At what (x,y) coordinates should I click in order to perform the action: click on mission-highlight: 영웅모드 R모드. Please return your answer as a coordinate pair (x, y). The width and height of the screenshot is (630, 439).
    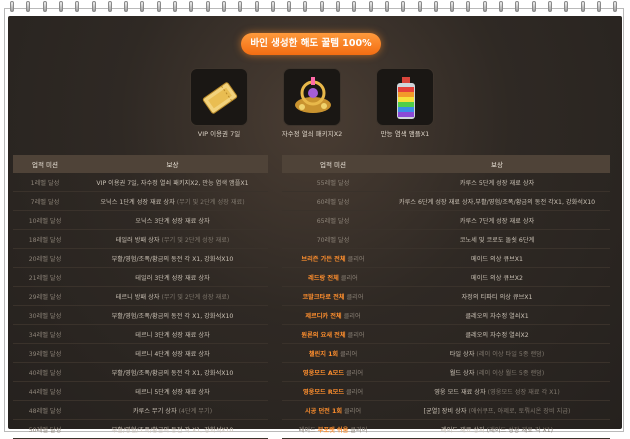
    Looking at the image, I should click on (323, 392).